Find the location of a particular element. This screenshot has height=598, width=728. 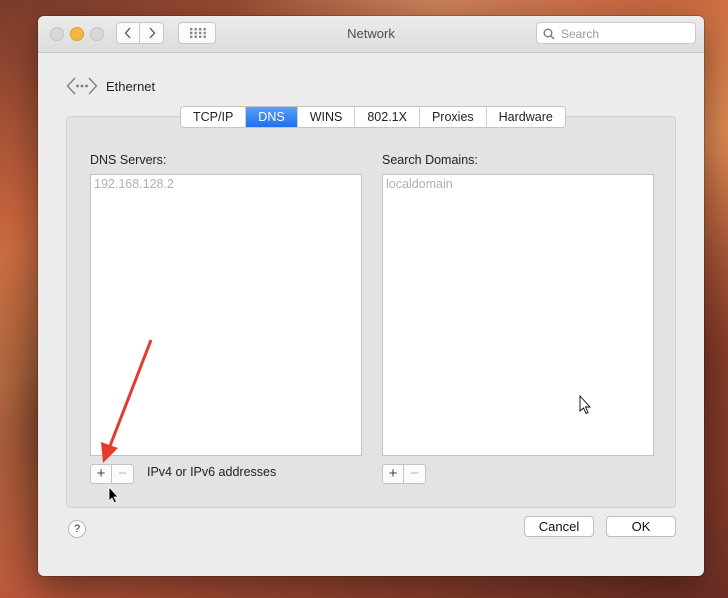

dns-servers-hint: IPv4 or IPv6 addresses is located at coordinates (212, 472).